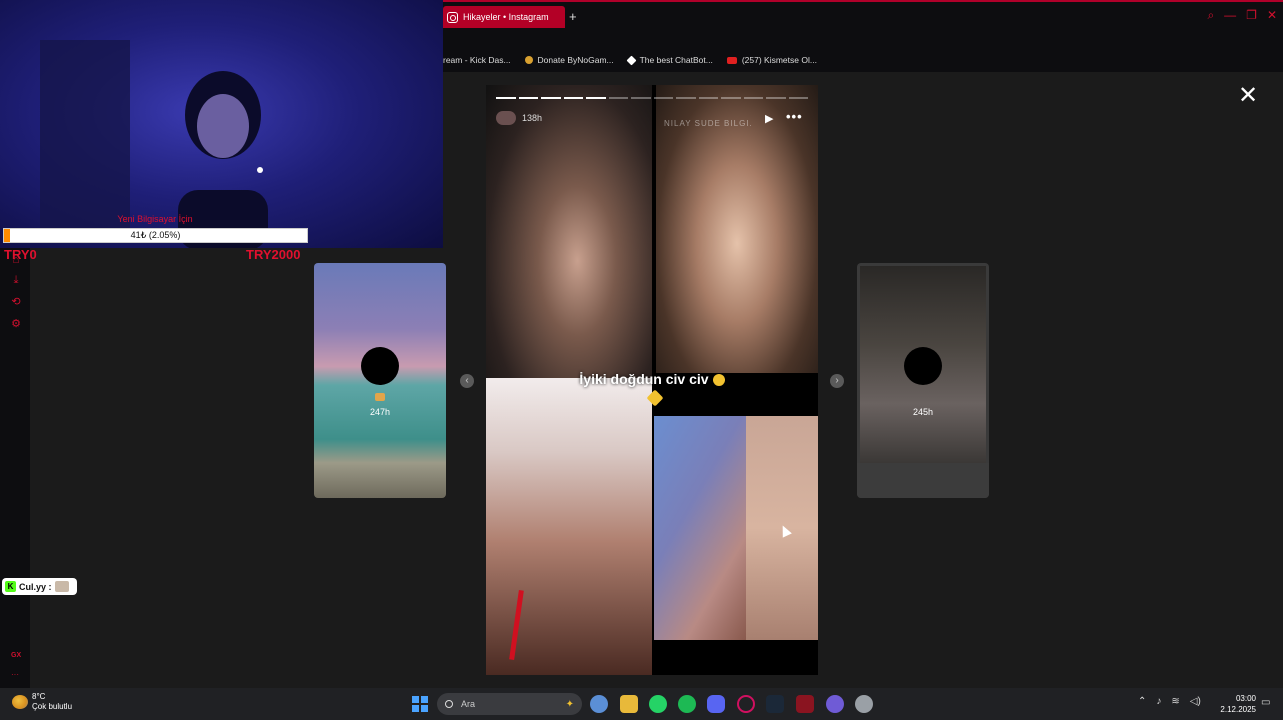  I want to click on youtube-icon, so click(731, 60).